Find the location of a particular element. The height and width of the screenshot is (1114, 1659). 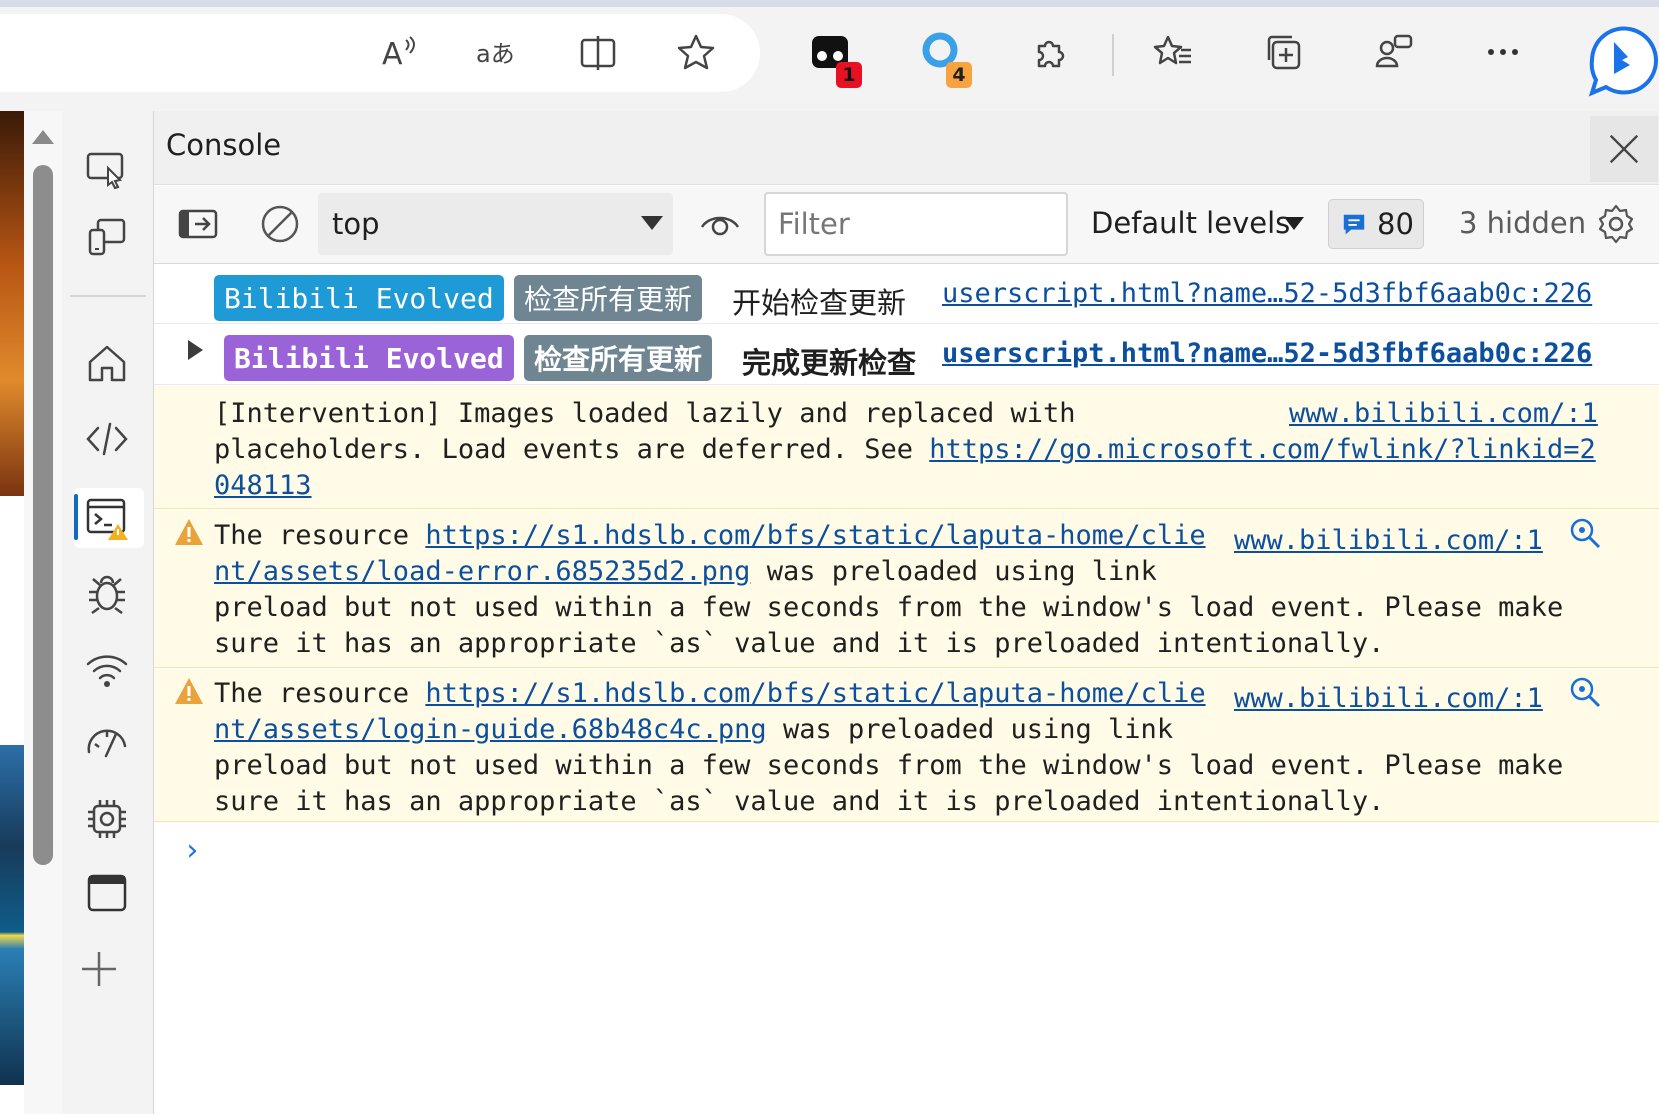

message-text: 完成更新检查 is located at coordinates (829, 363).